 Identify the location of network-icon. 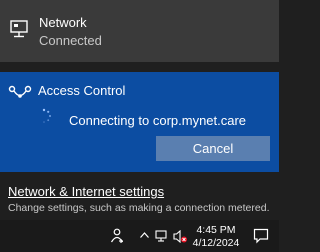
(162, 236).